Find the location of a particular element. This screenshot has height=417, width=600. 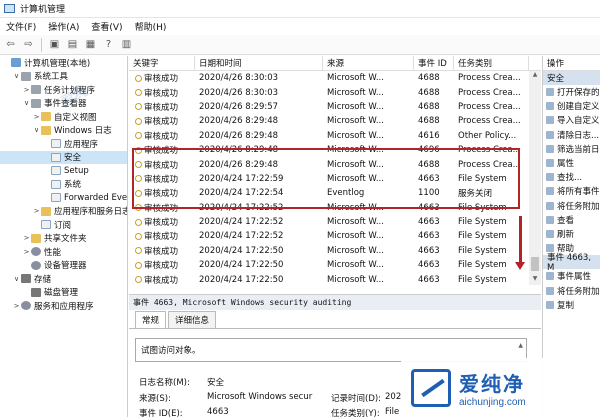

action-item: 复制 is located at coordinates (571, 305).